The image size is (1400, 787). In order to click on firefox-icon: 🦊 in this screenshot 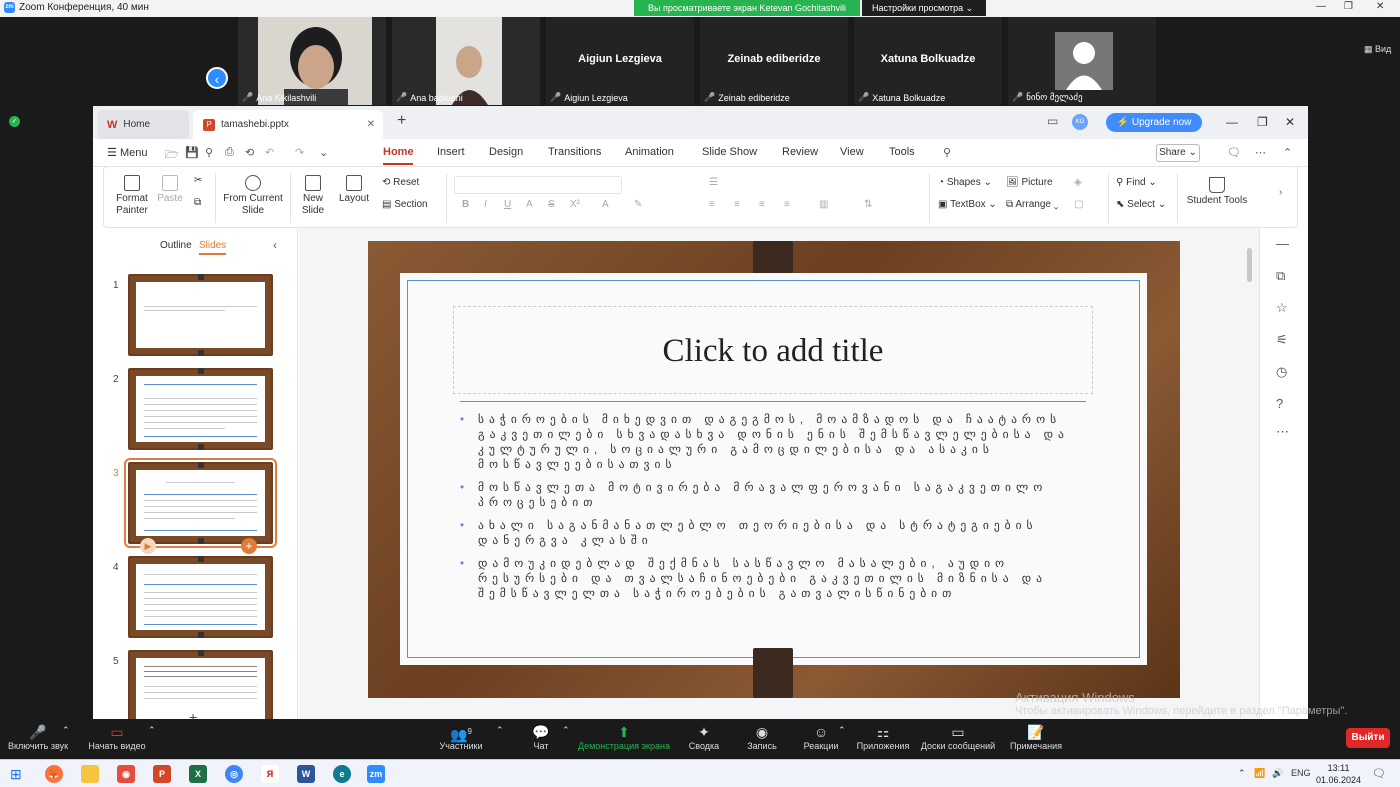, I will do `click(54, 774)`.